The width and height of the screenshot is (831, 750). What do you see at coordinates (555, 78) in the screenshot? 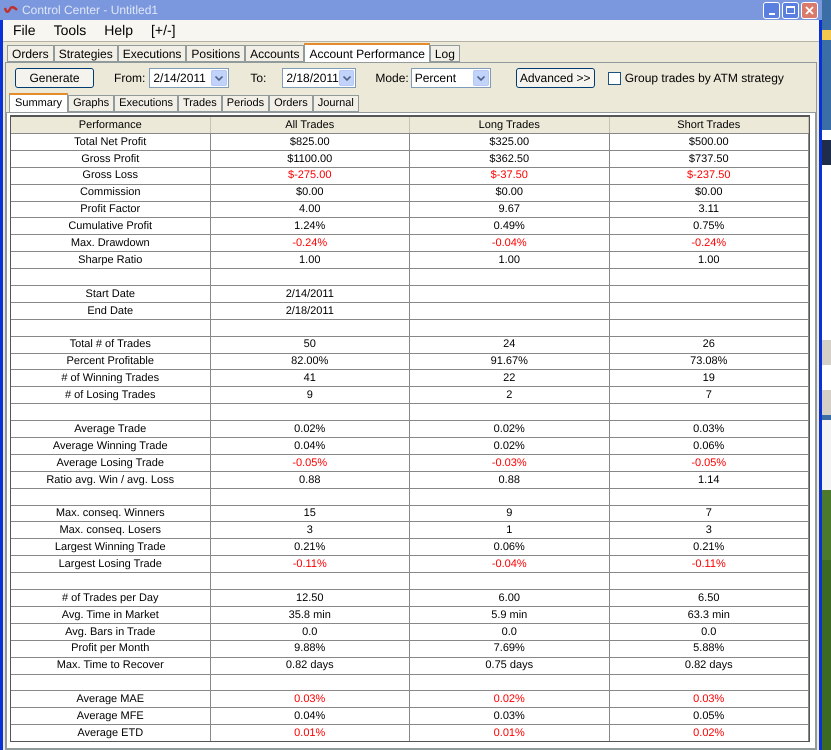
I see `advanced-button: Advanced >>` at bounding box center [555, 78].